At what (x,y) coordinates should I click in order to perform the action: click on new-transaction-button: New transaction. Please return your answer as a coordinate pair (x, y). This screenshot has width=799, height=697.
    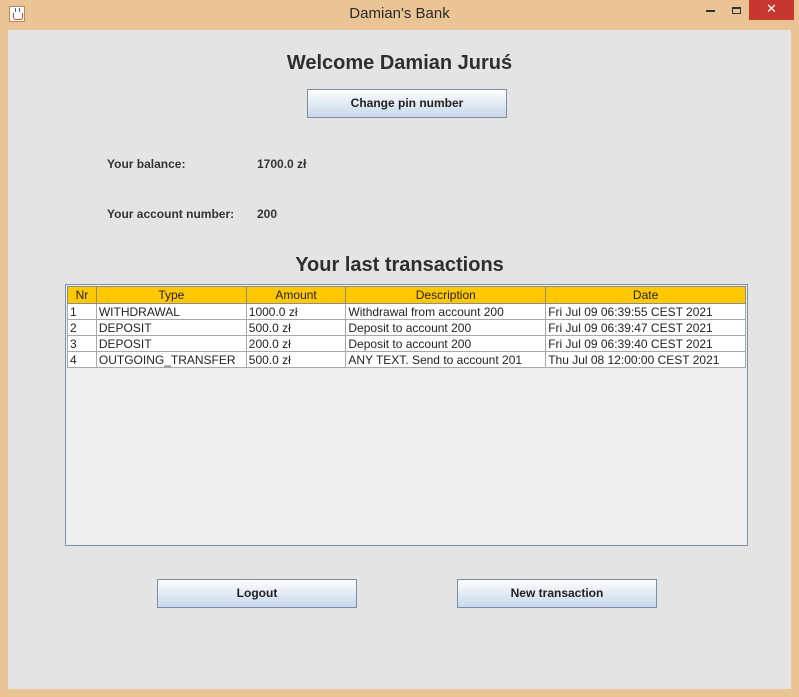
    Looking at the image, I should click on (557, 593).